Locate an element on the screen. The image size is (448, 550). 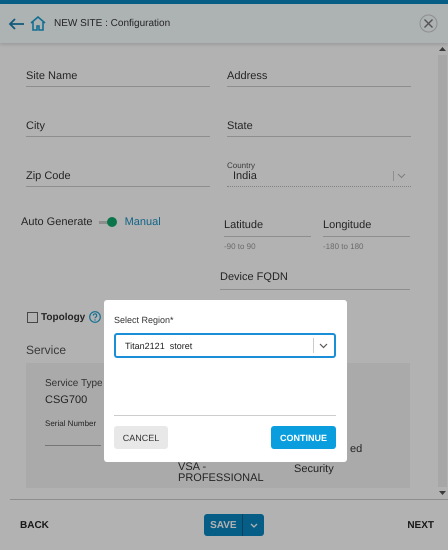
window-title: NEW SITE : Configuration is located at coordinates (113, 23).